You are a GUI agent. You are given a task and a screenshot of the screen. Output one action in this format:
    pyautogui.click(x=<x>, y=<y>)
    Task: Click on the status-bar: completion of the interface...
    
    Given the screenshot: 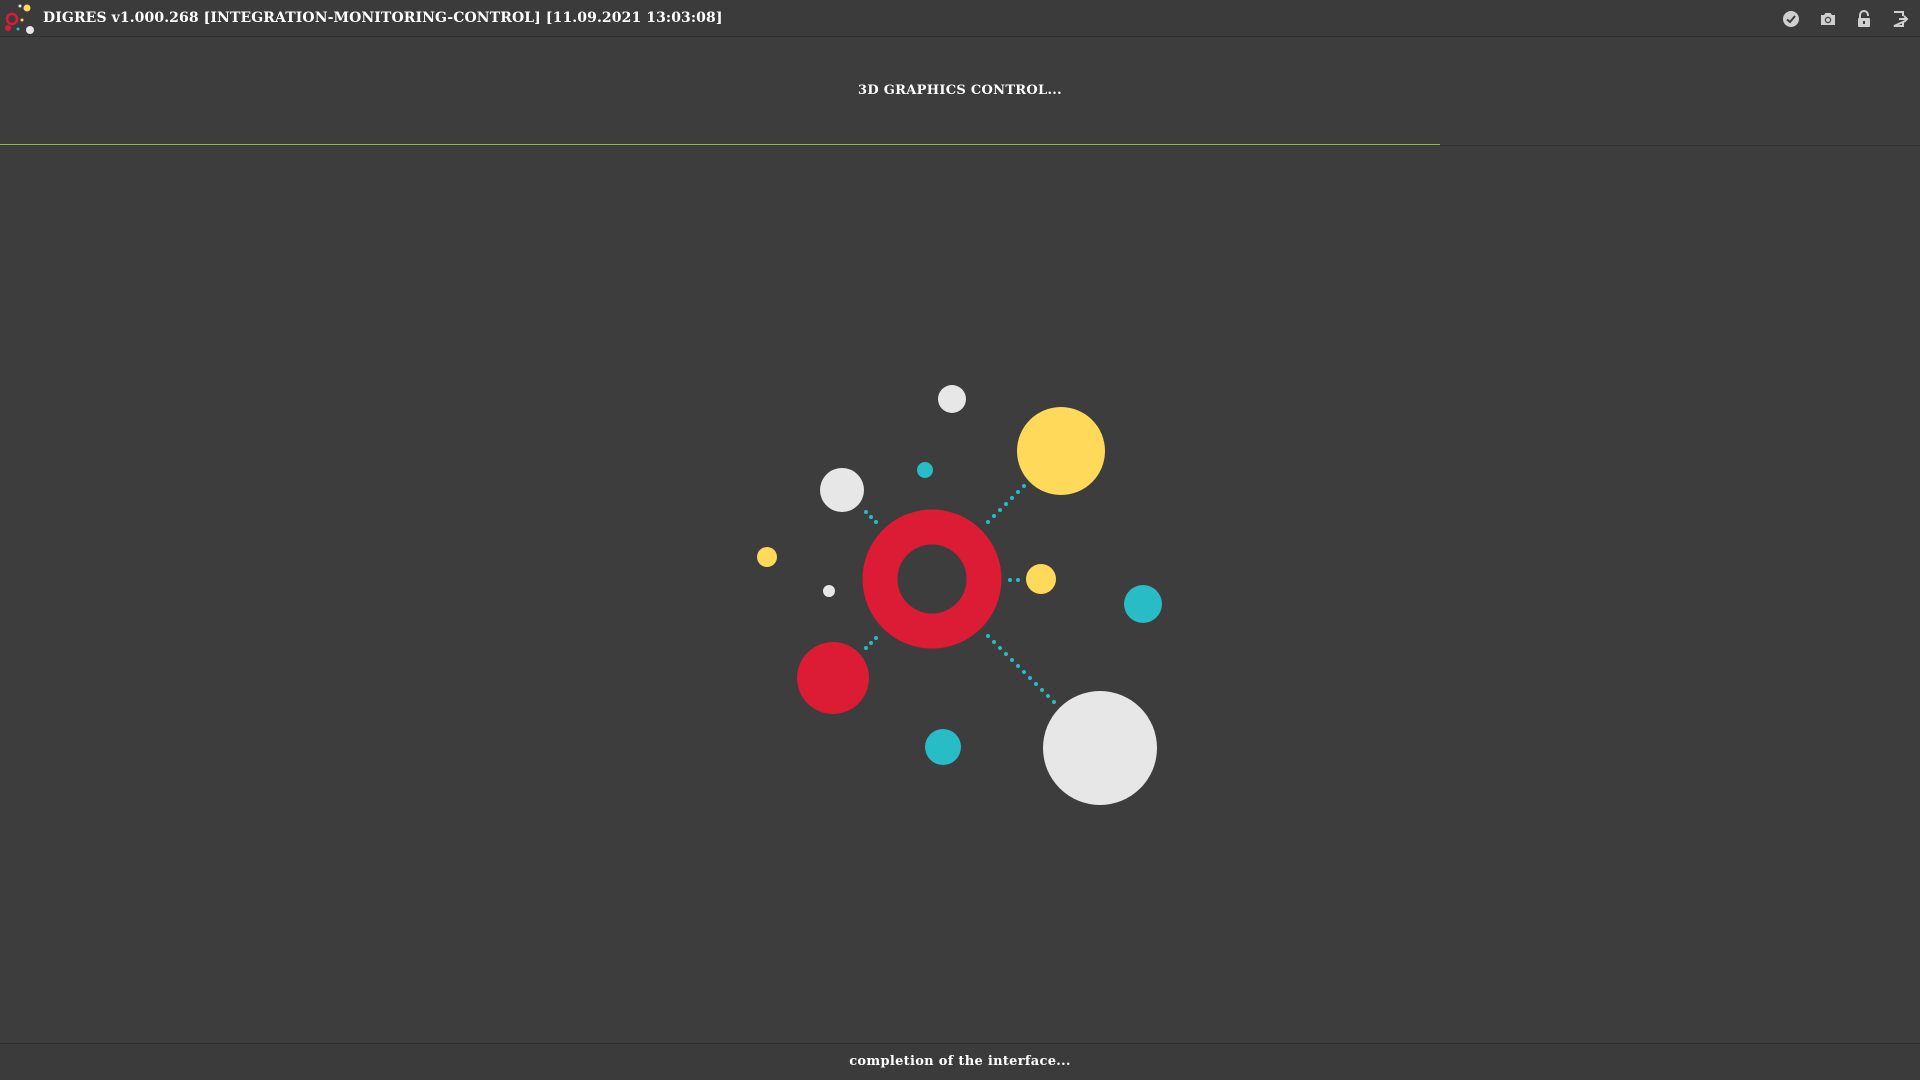 What is the action you would take?
    pyautogui.click(x=960, y=1061)
    